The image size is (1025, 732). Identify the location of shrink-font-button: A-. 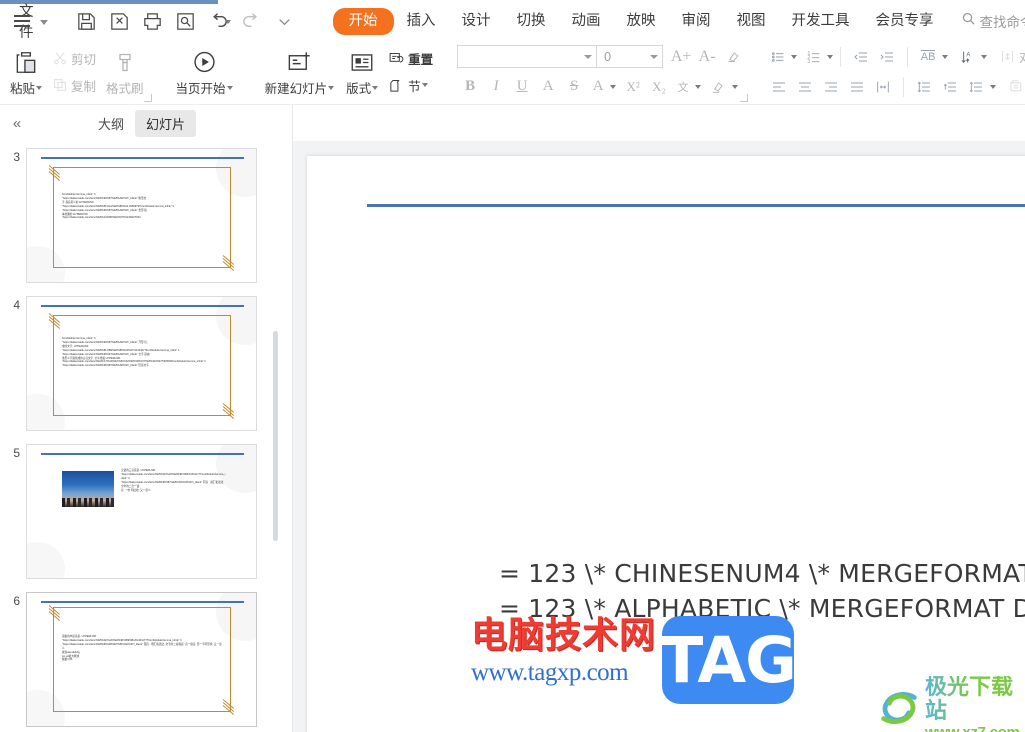
(707, 56).